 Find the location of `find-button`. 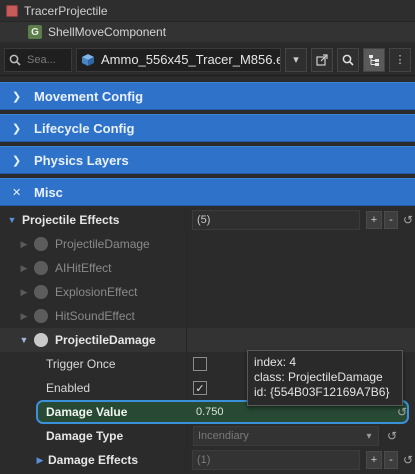

find-button is located at coordinates (348, 59).